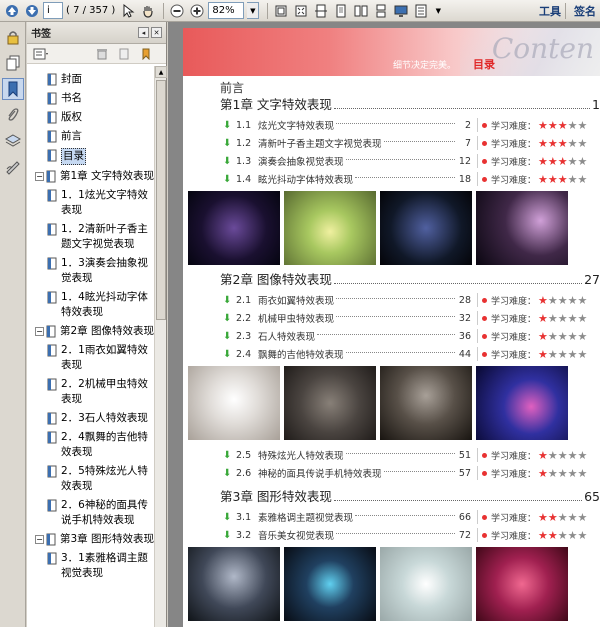 This screenshot has height=627, width=600. Describe the element at coordinates (410, 161) in the screenshot. I see `toc-entry: ⬇ 1.3 演奏会抽象视觉表现 12 学习难度： ★ ★ ★ ★ ★` at that location.